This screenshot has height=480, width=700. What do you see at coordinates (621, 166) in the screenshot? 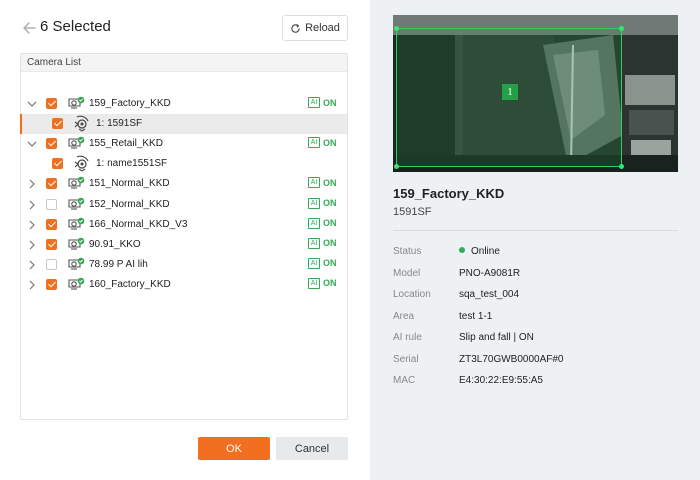
I see `roi-handle-bottom-right` at bounding box center [621, 166].